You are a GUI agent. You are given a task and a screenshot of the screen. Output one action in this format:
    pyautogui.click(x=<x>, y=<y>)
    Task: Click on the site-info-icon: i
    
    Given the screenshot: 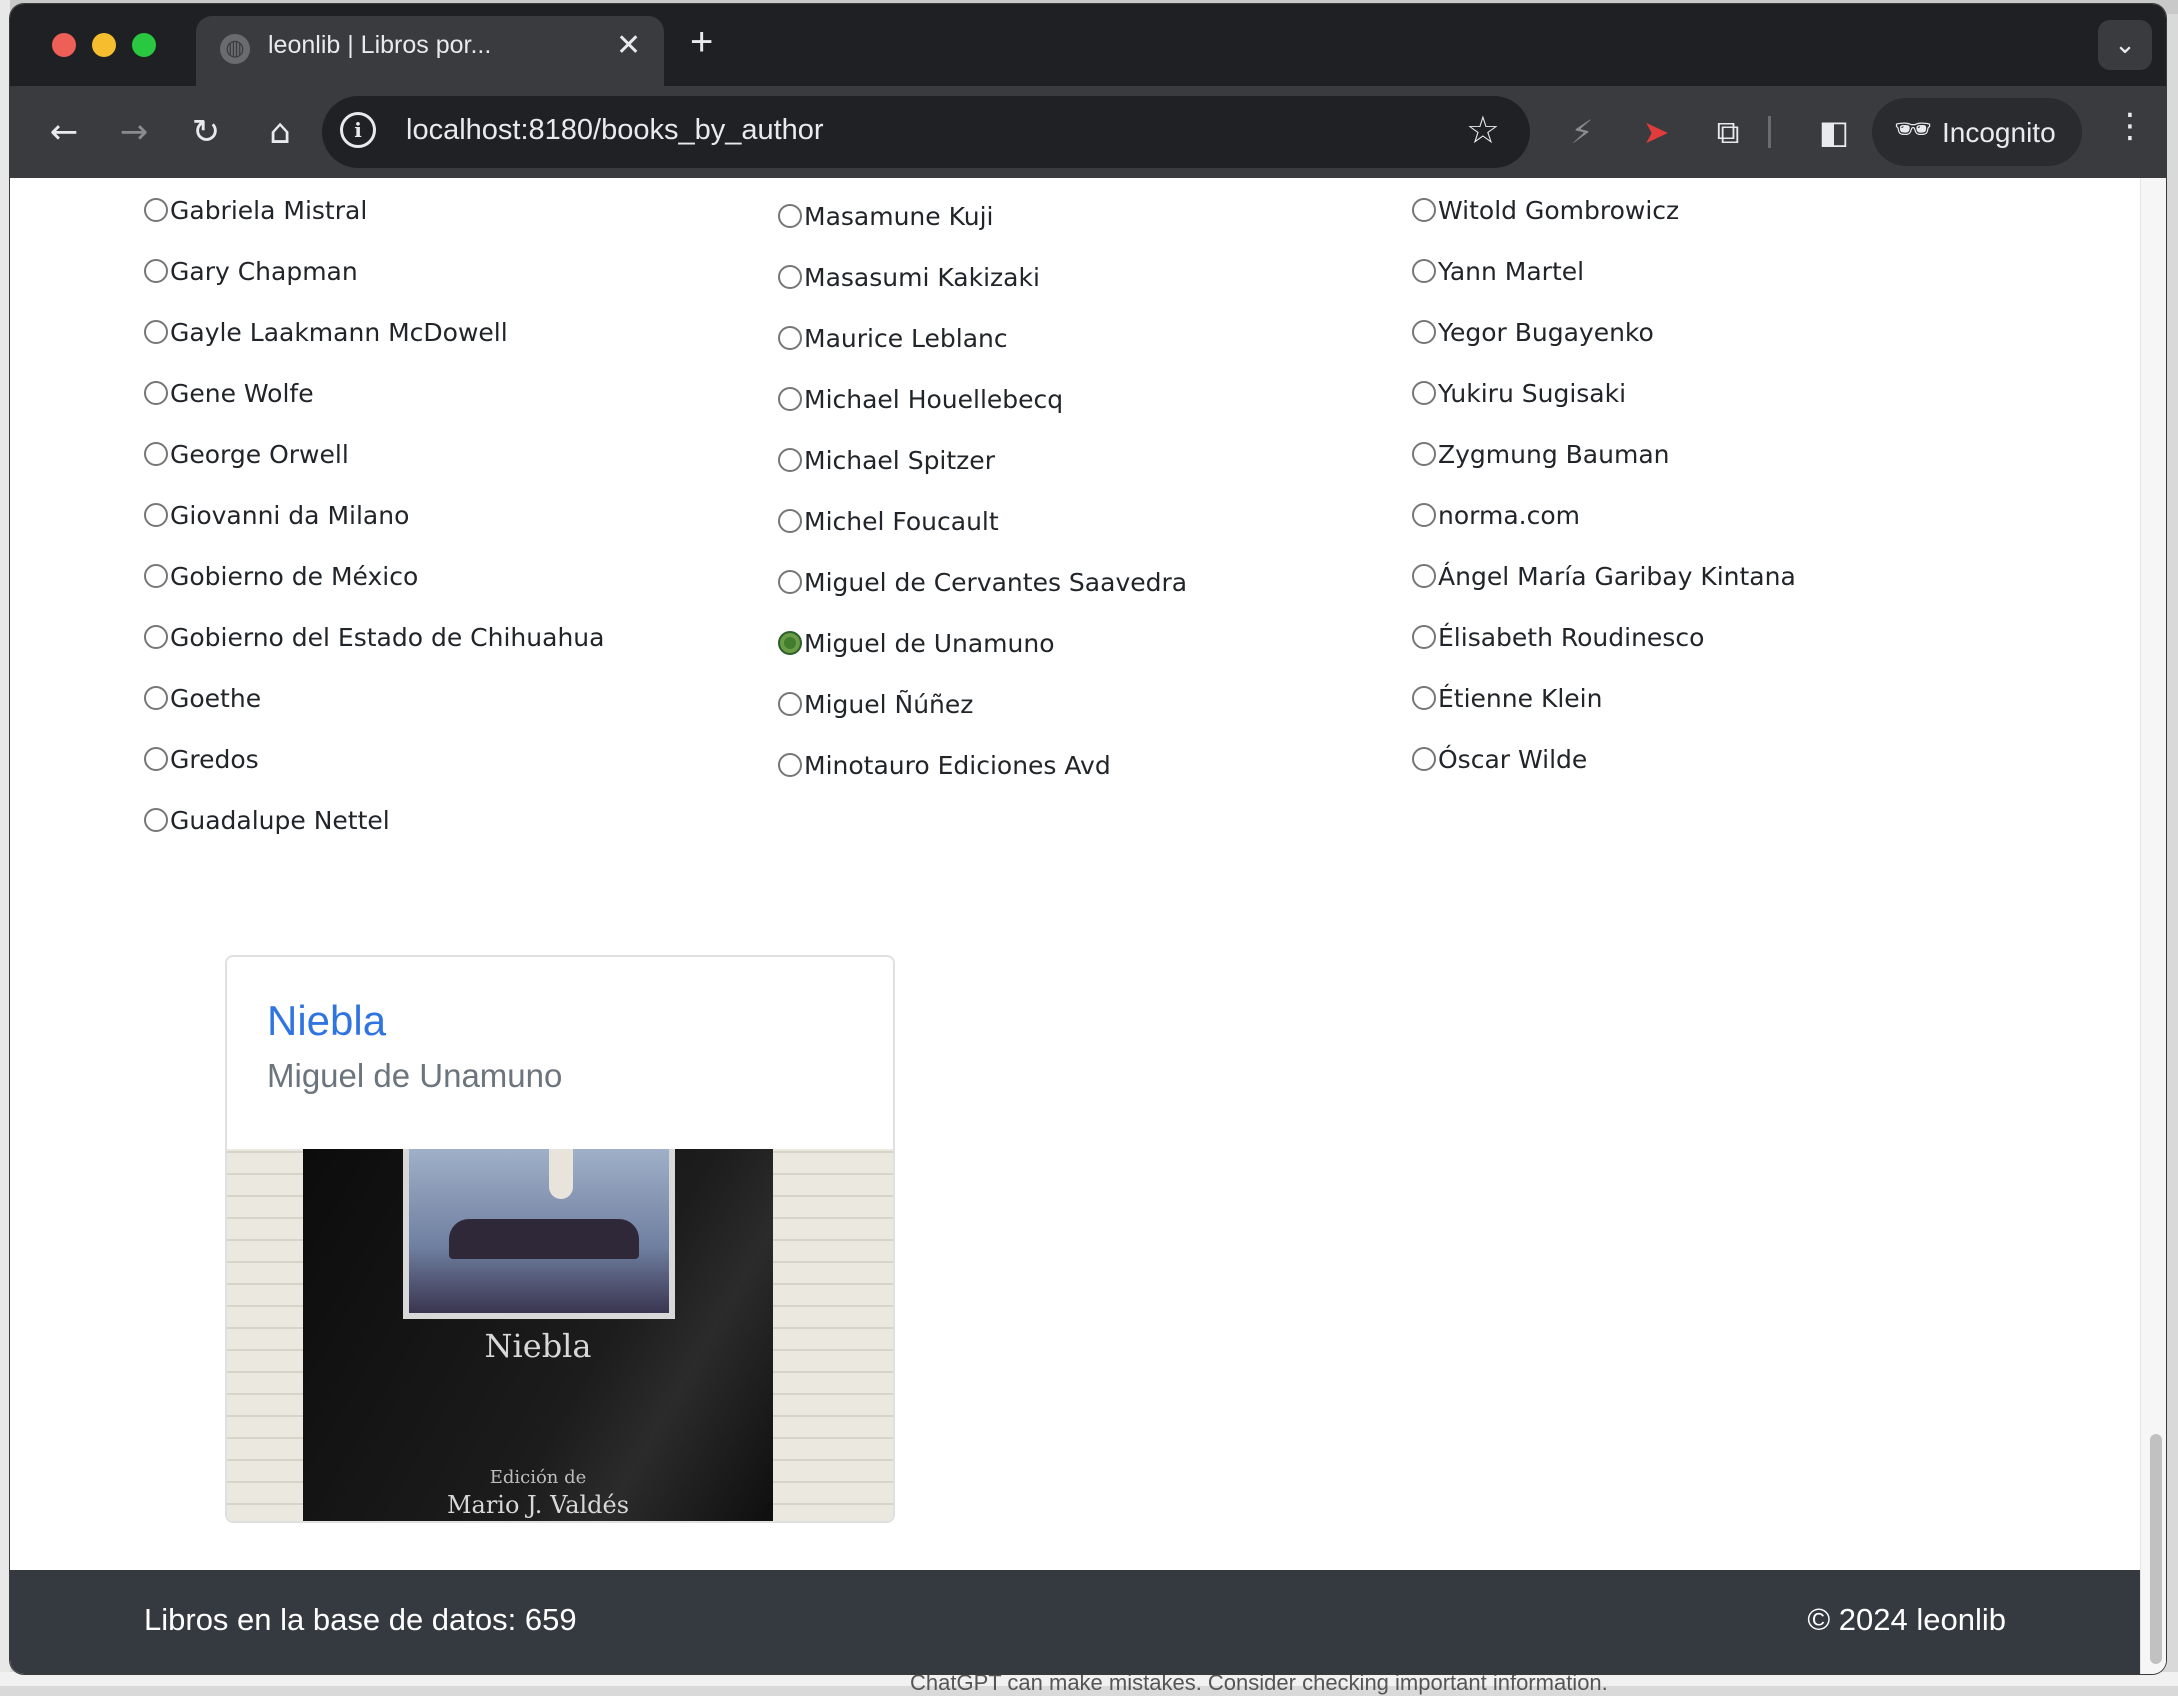 What is the action you would take?
    pyautogui.click(x=358, y=130)
    